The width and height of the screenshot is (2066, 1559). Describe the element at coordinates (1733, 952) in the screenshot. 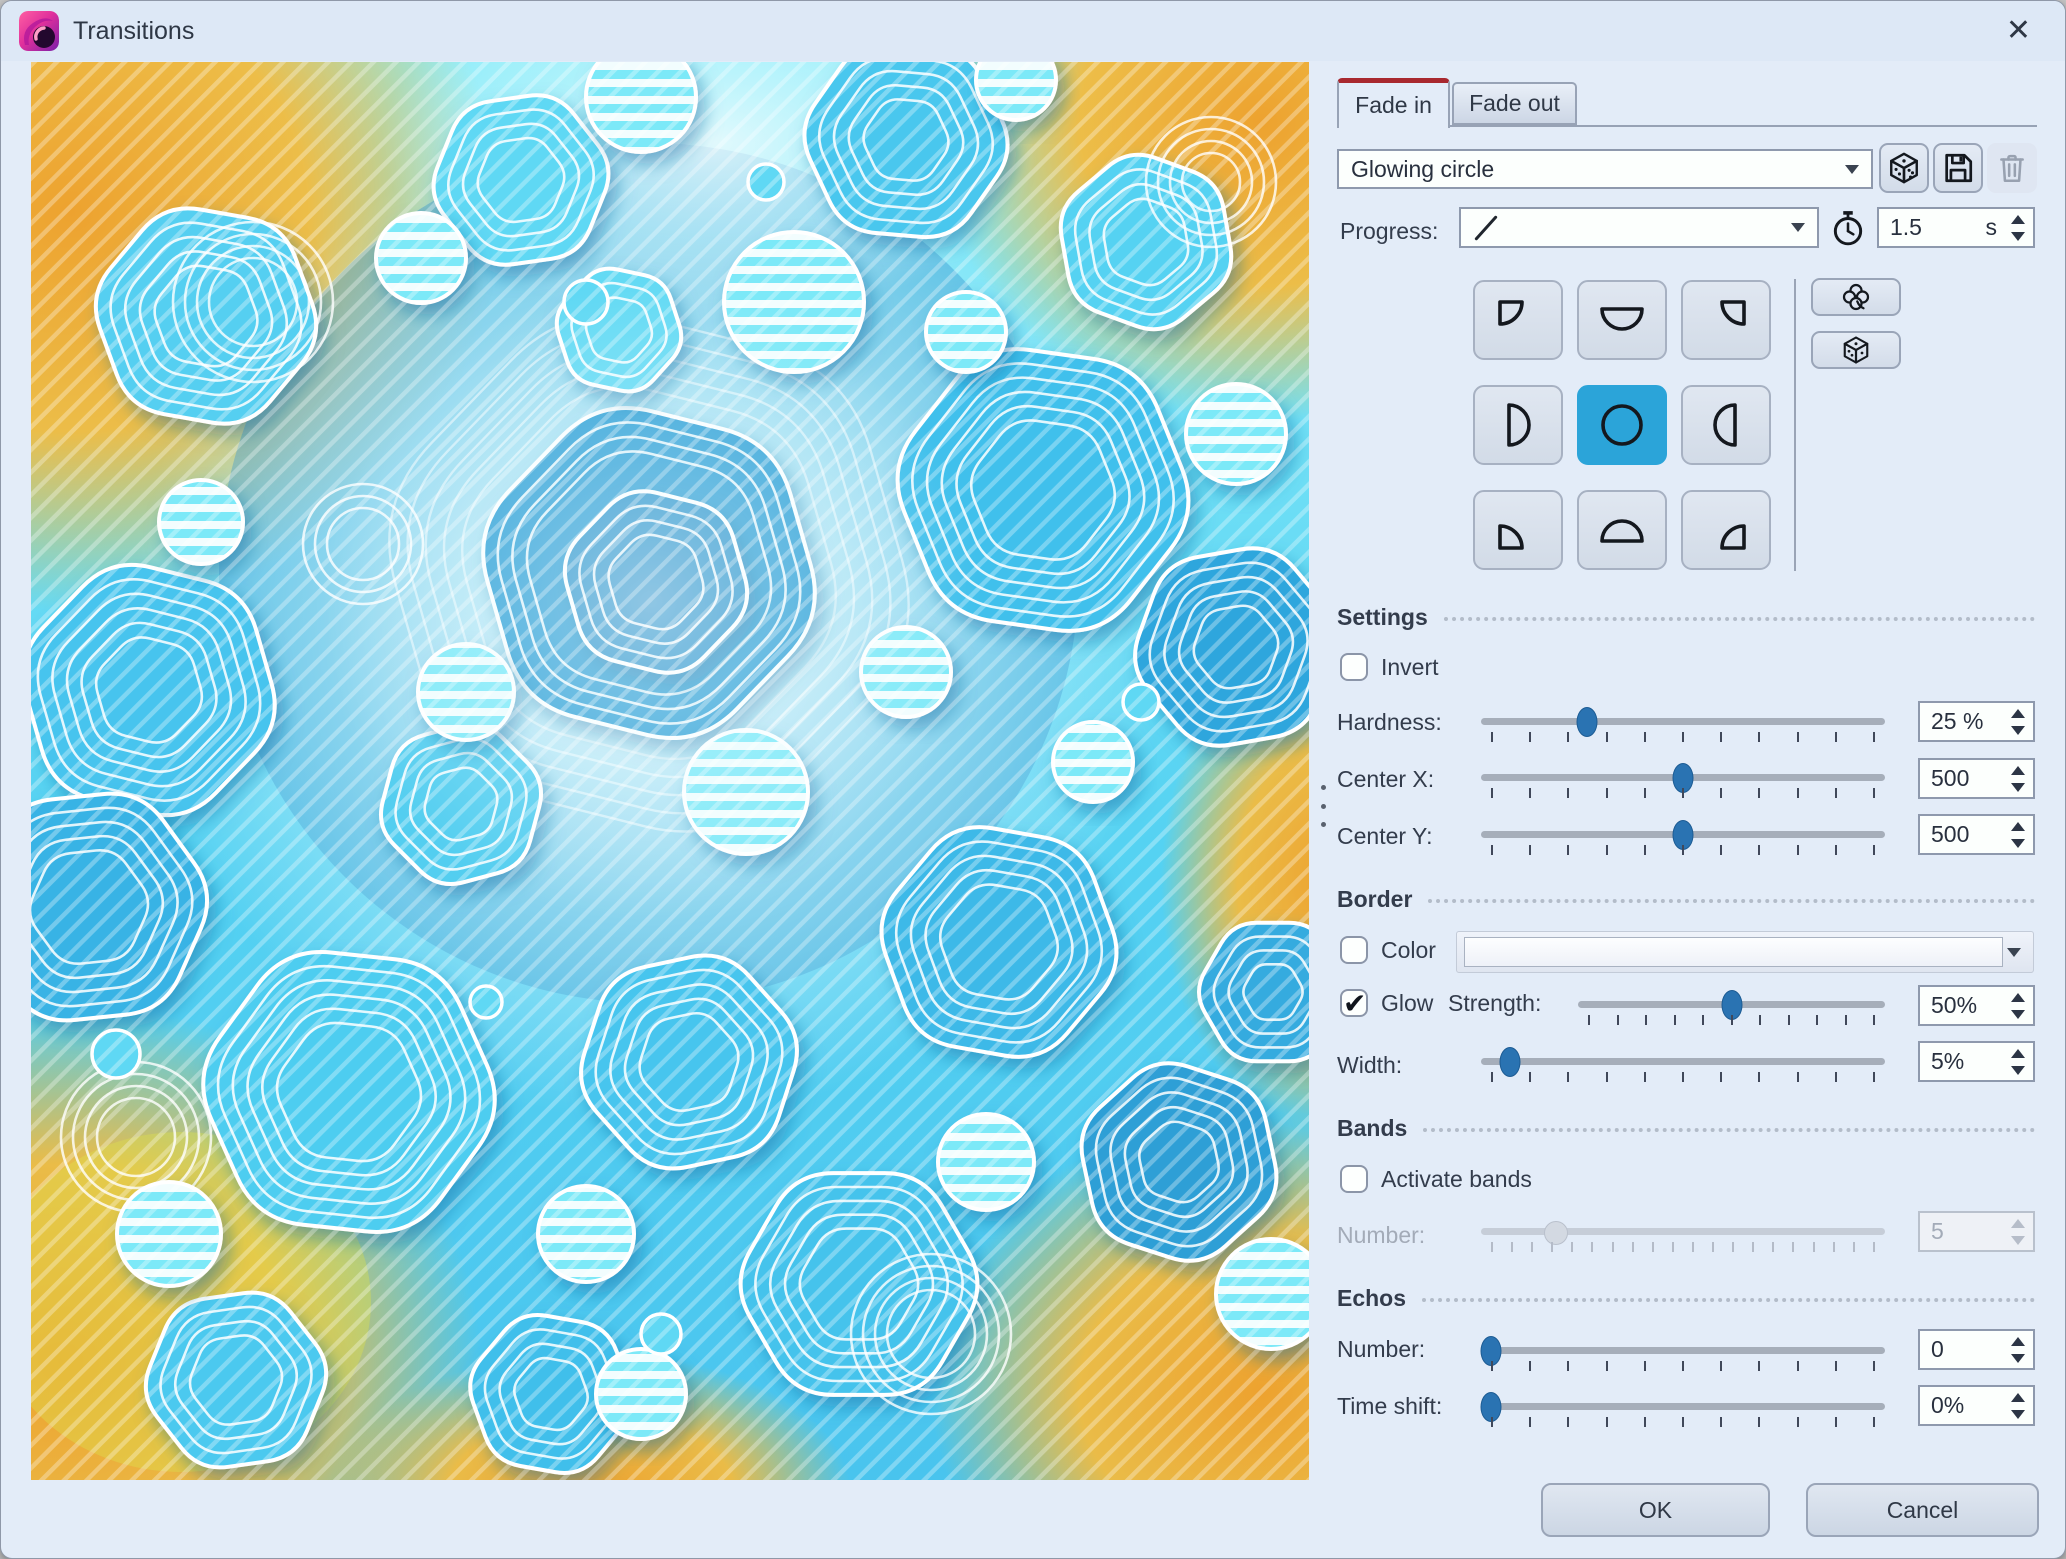

I see `color-swatch` at that location.